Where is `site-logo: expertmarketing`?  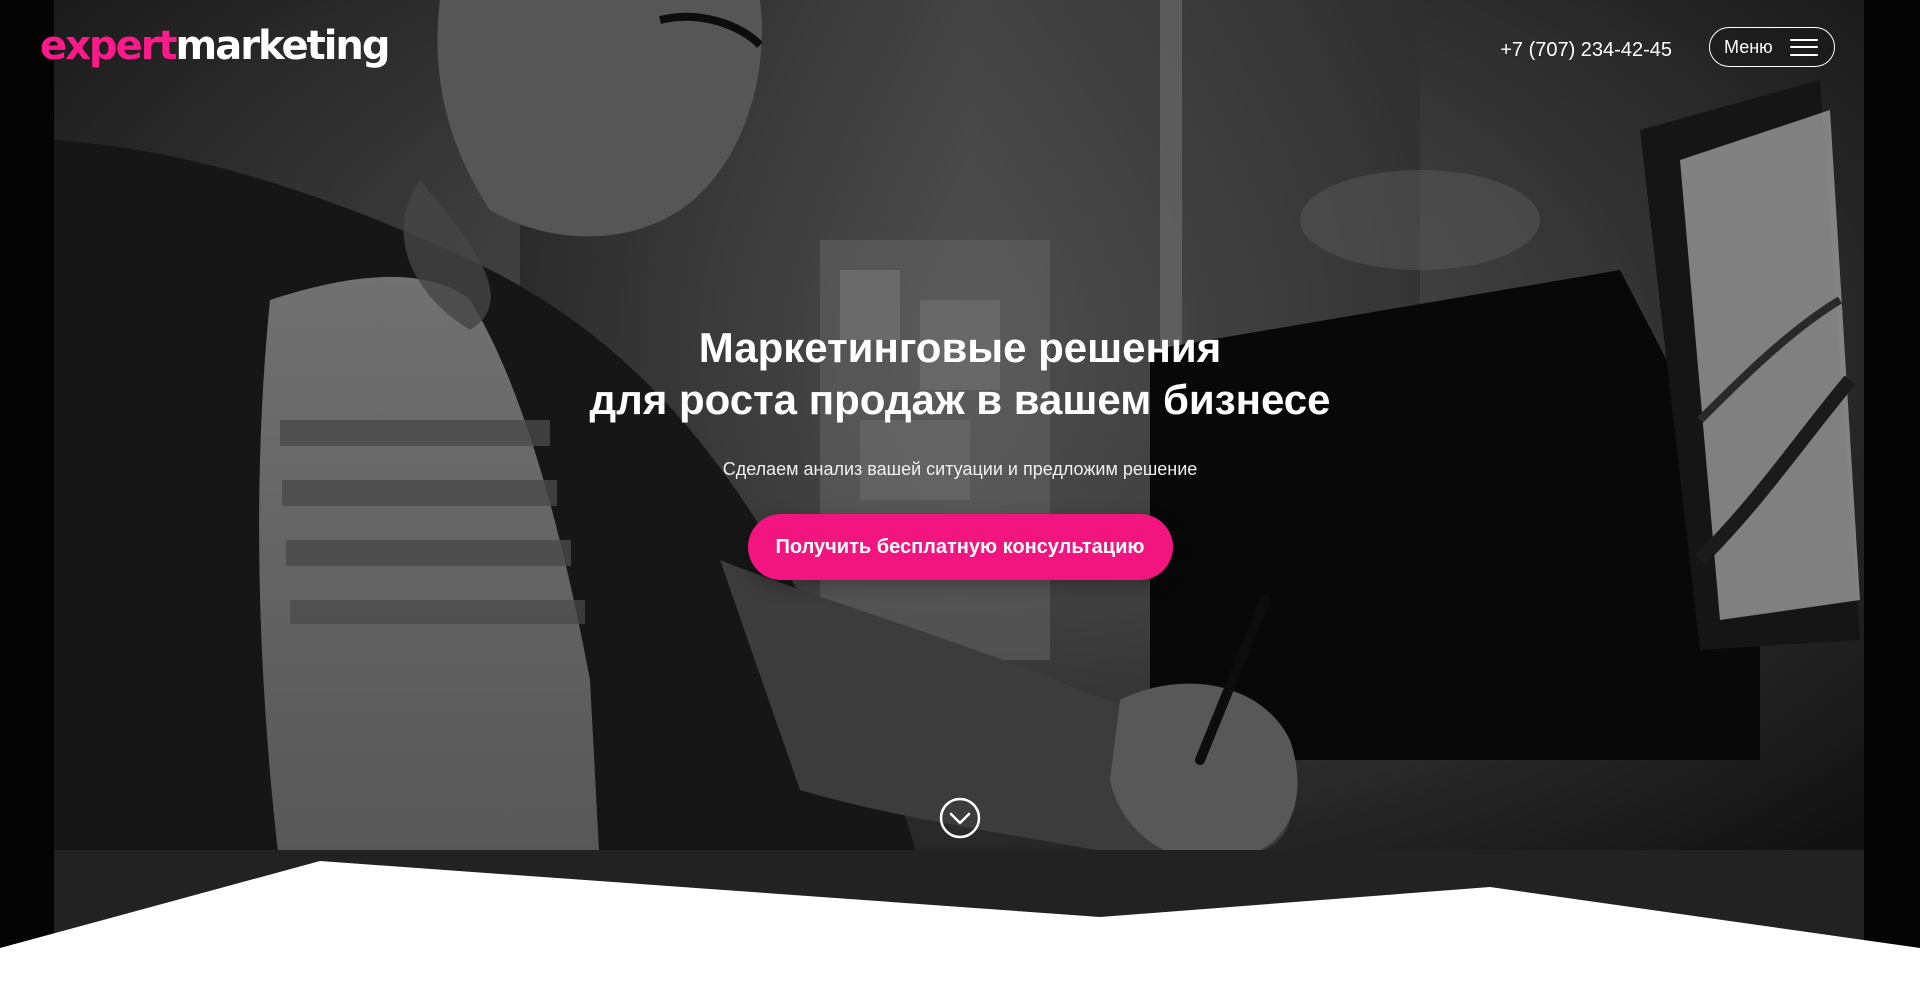
site-logo: expertmarketing is located at coordinates (215, 46).